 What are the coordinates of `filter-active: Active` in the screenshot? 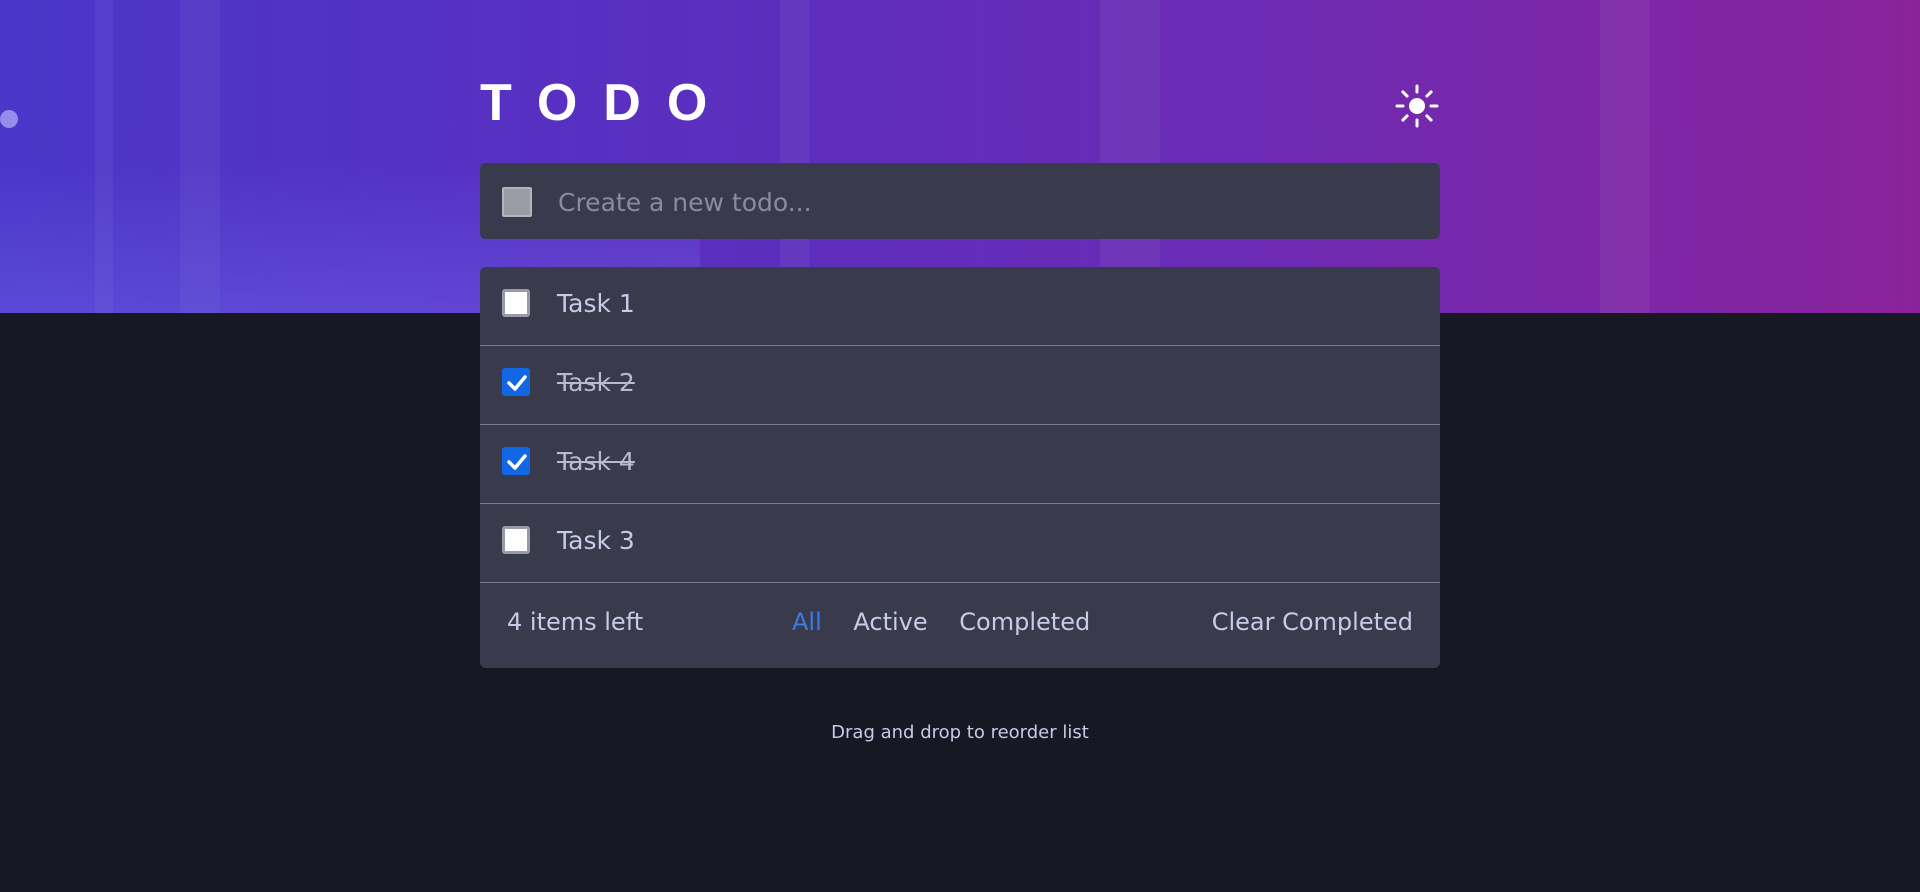 It's located at (890, 622).